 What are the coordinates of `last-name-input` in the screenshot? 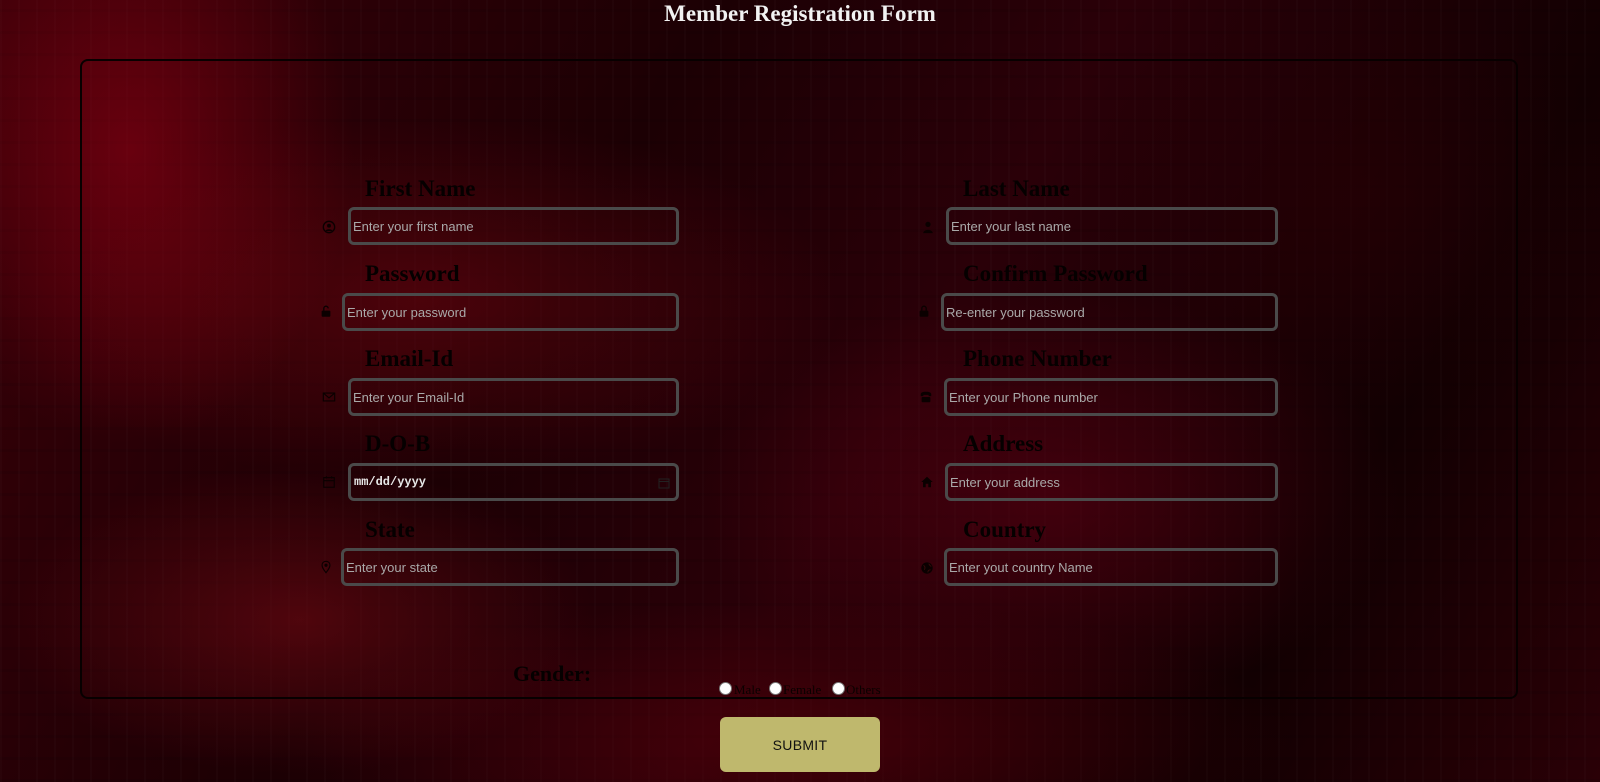 It's located at (1112, 226).